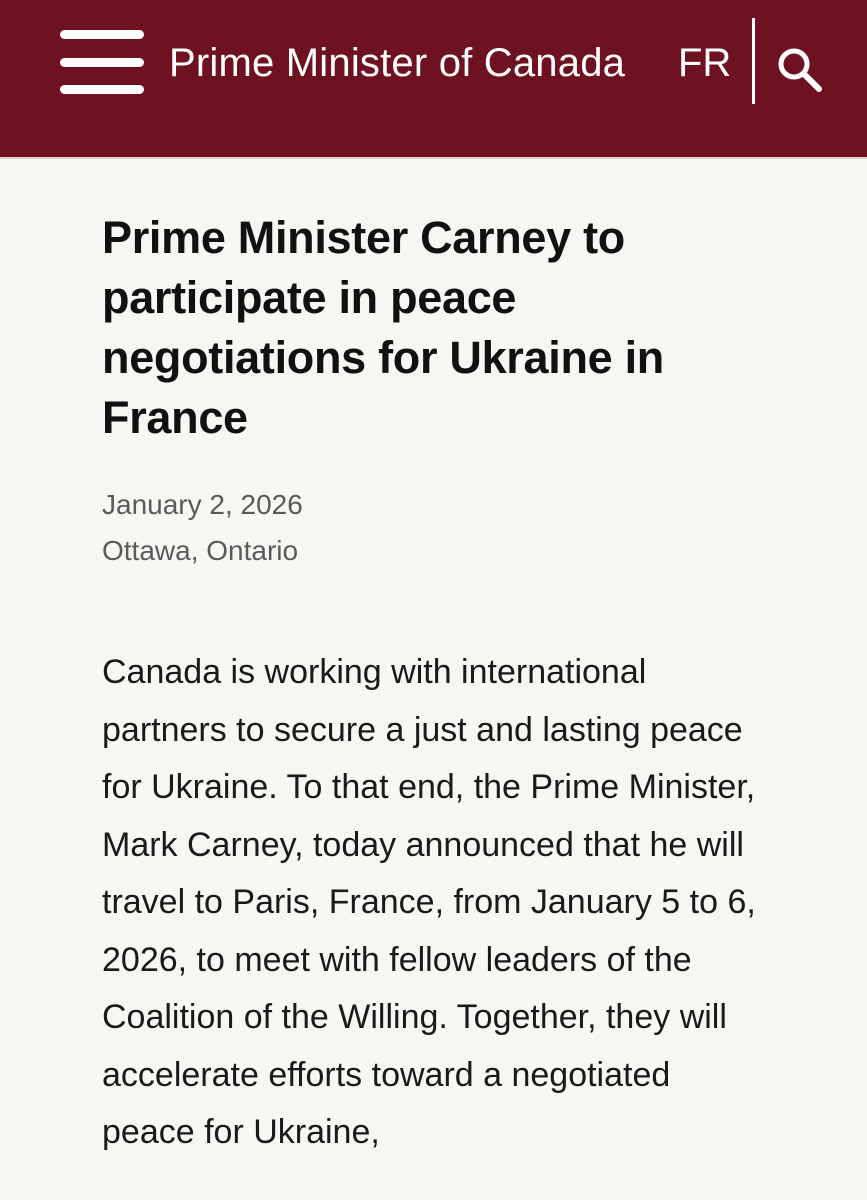  Describe the element at coordinates (442, 528) in the screenshot. I see `article-meta: January 2, 2026 Ottawa, Ontario` at that location.